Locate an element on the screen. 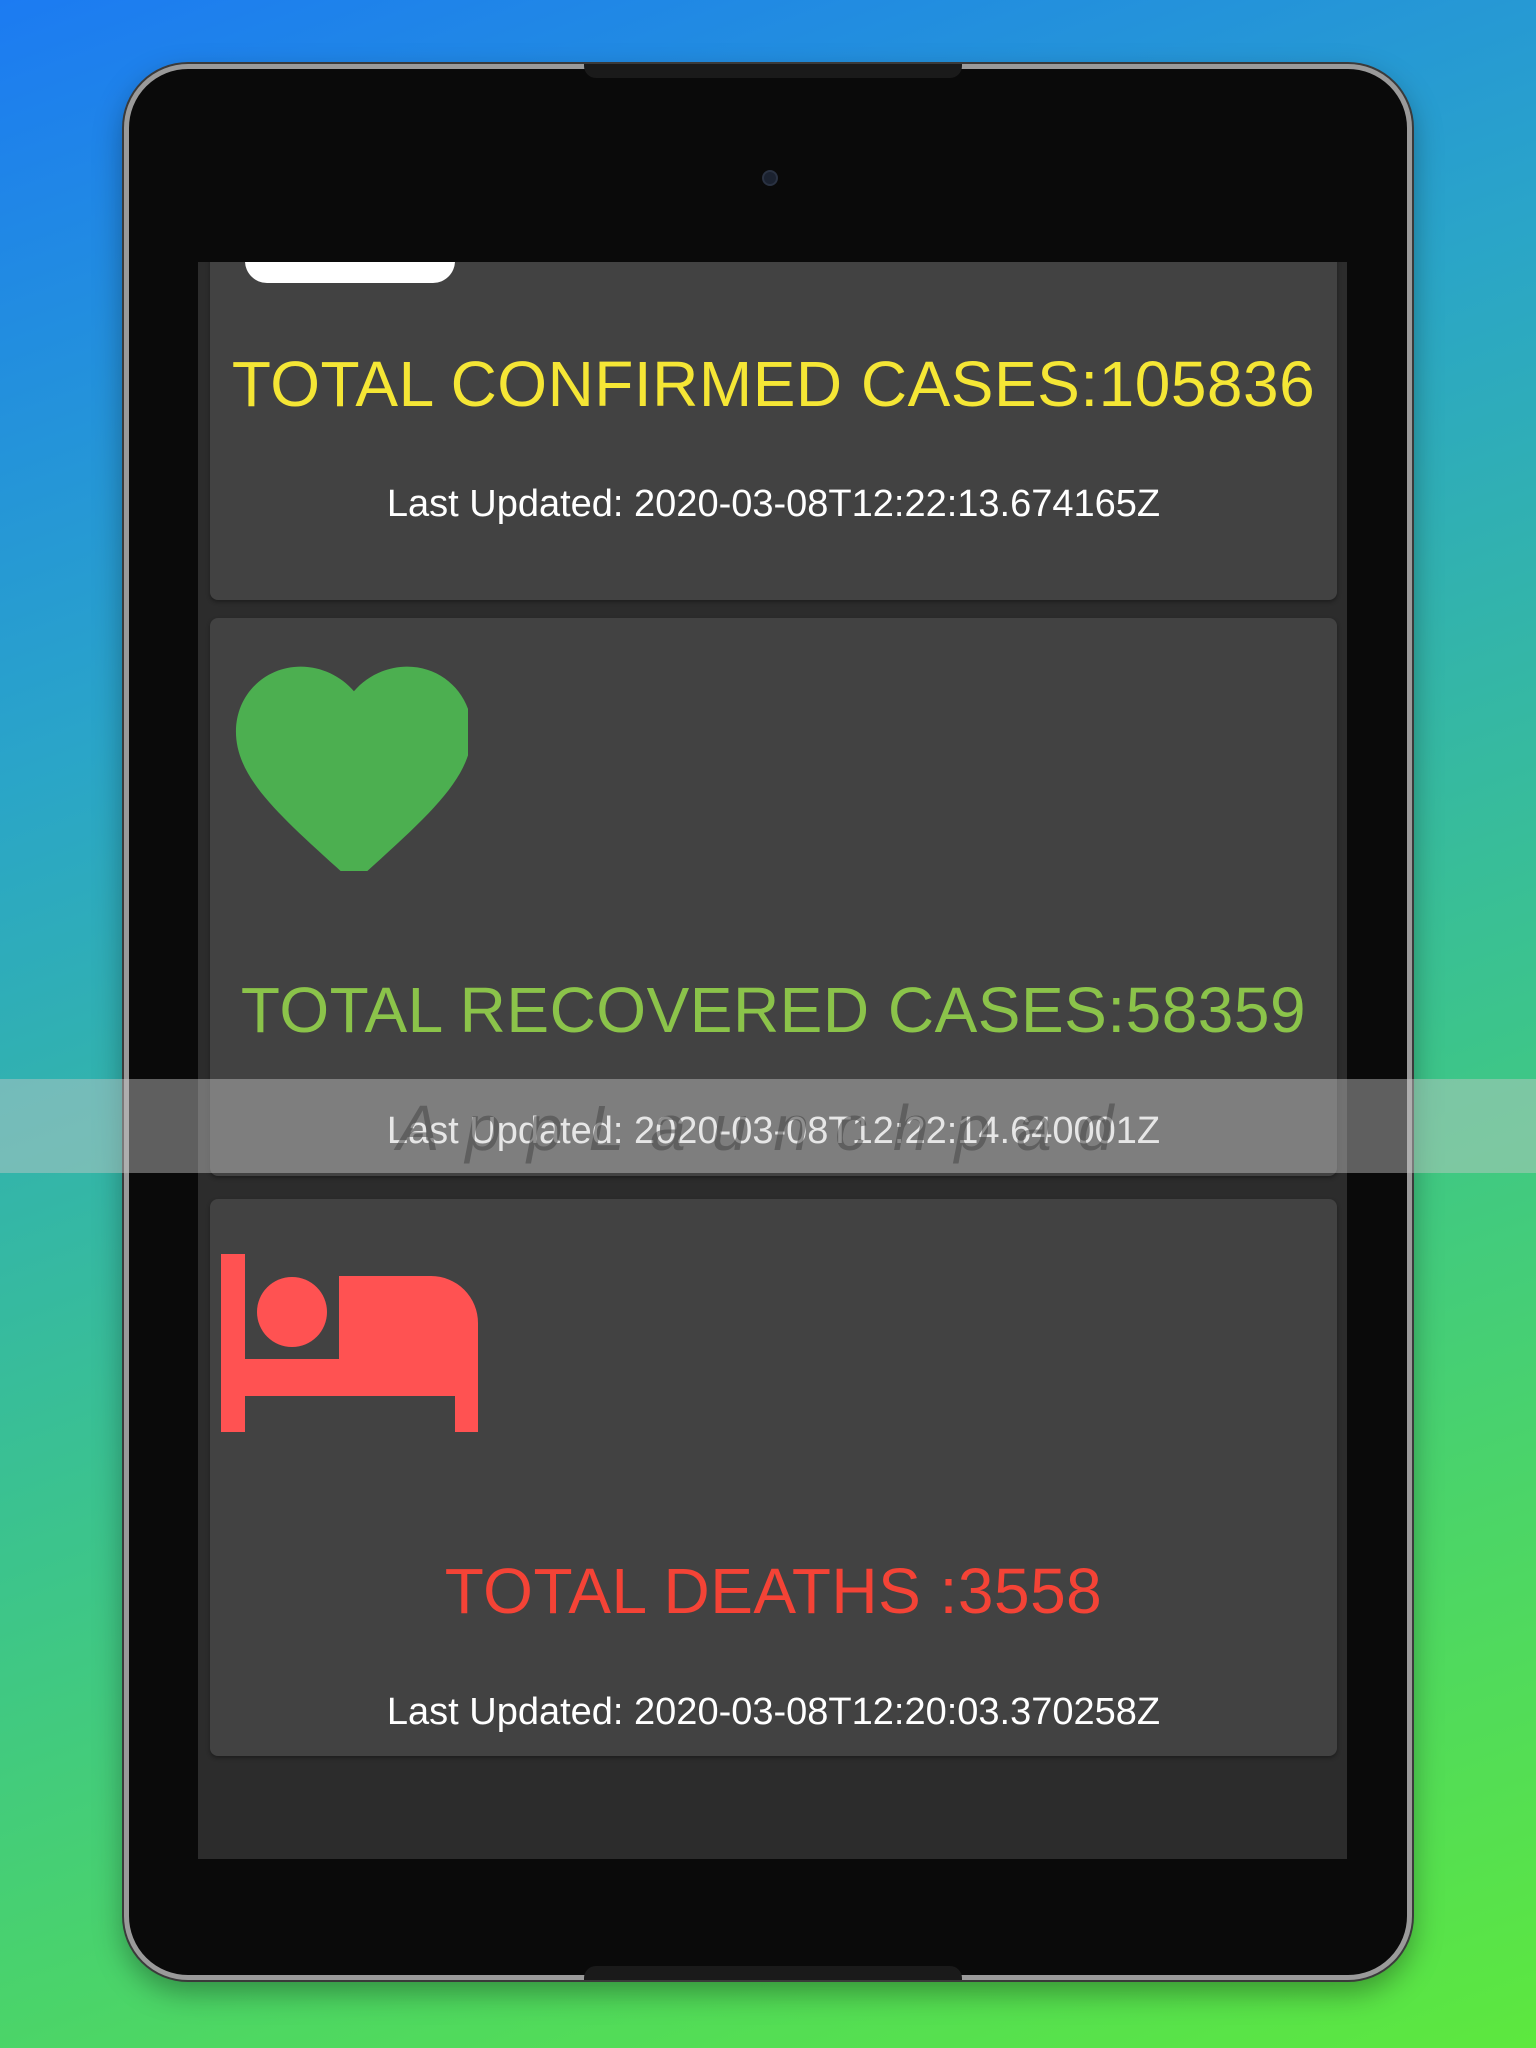 The height and width of the screenshot is (2048, 1536). tablet-bottom-notch is located at coordinates (773, 1973).